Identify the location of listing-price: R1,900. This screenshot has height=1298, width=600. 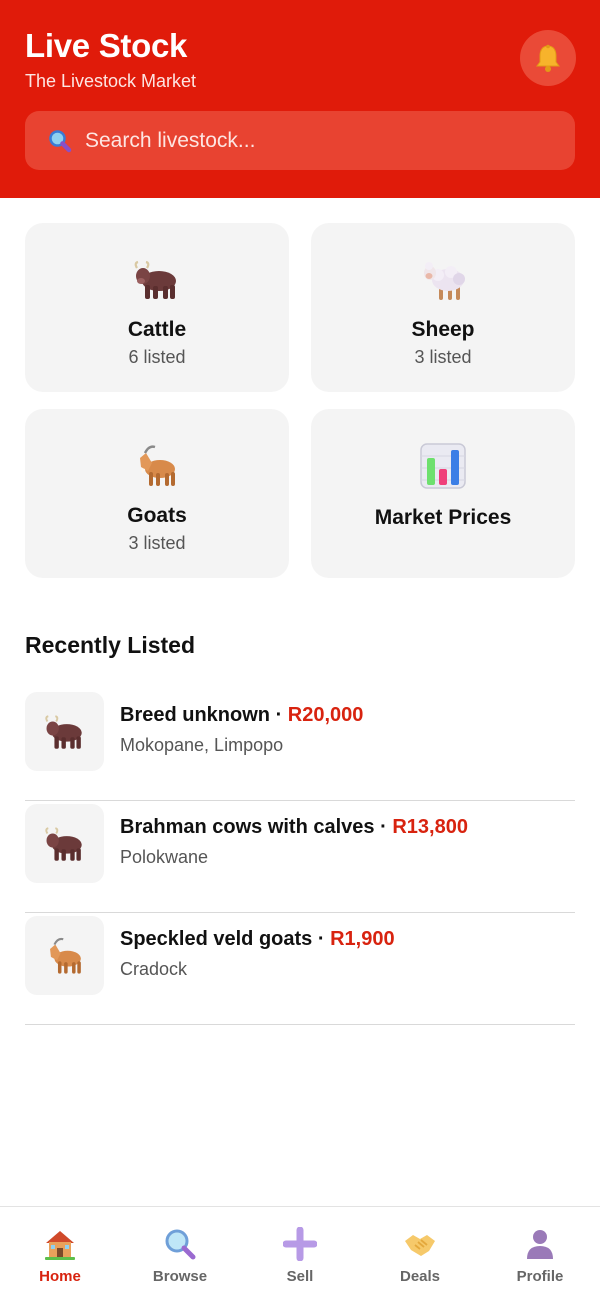
(362, 939).